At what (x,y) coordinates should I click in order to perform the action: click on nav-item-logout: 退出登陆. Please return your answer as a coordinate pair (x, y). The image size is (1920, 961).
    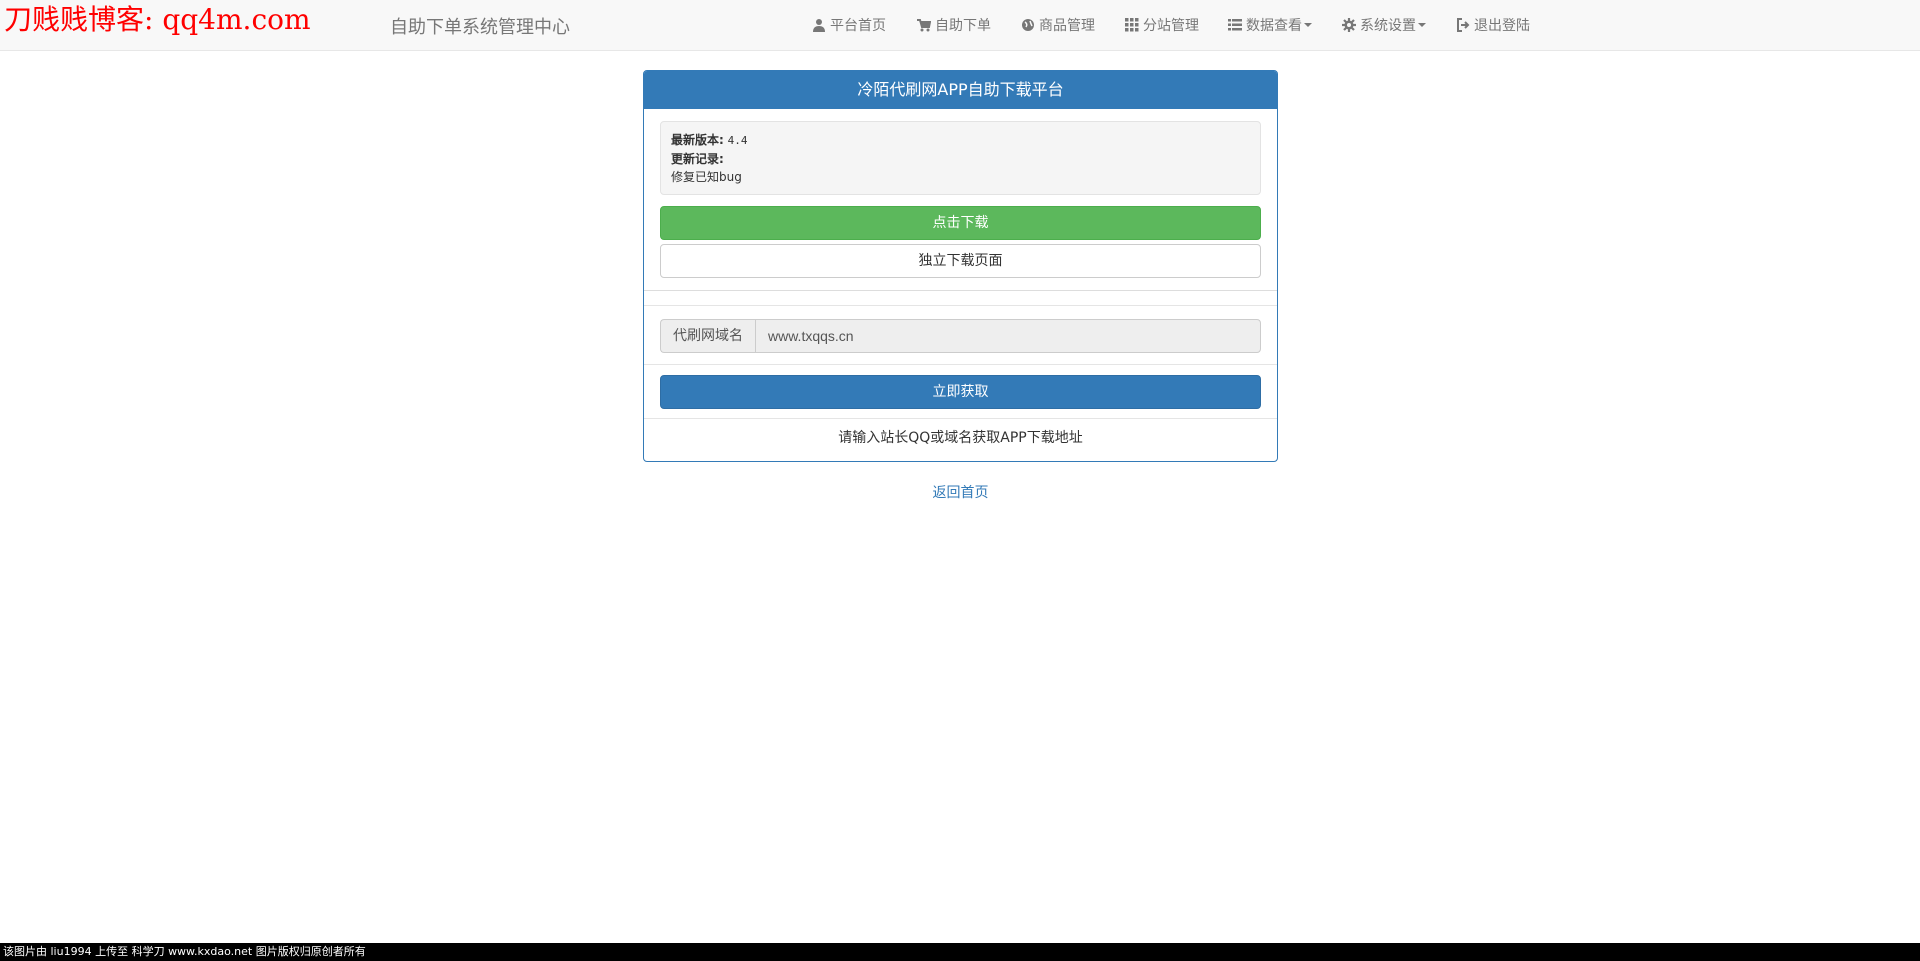
    Looking at the image, I should click on (1493, 25).